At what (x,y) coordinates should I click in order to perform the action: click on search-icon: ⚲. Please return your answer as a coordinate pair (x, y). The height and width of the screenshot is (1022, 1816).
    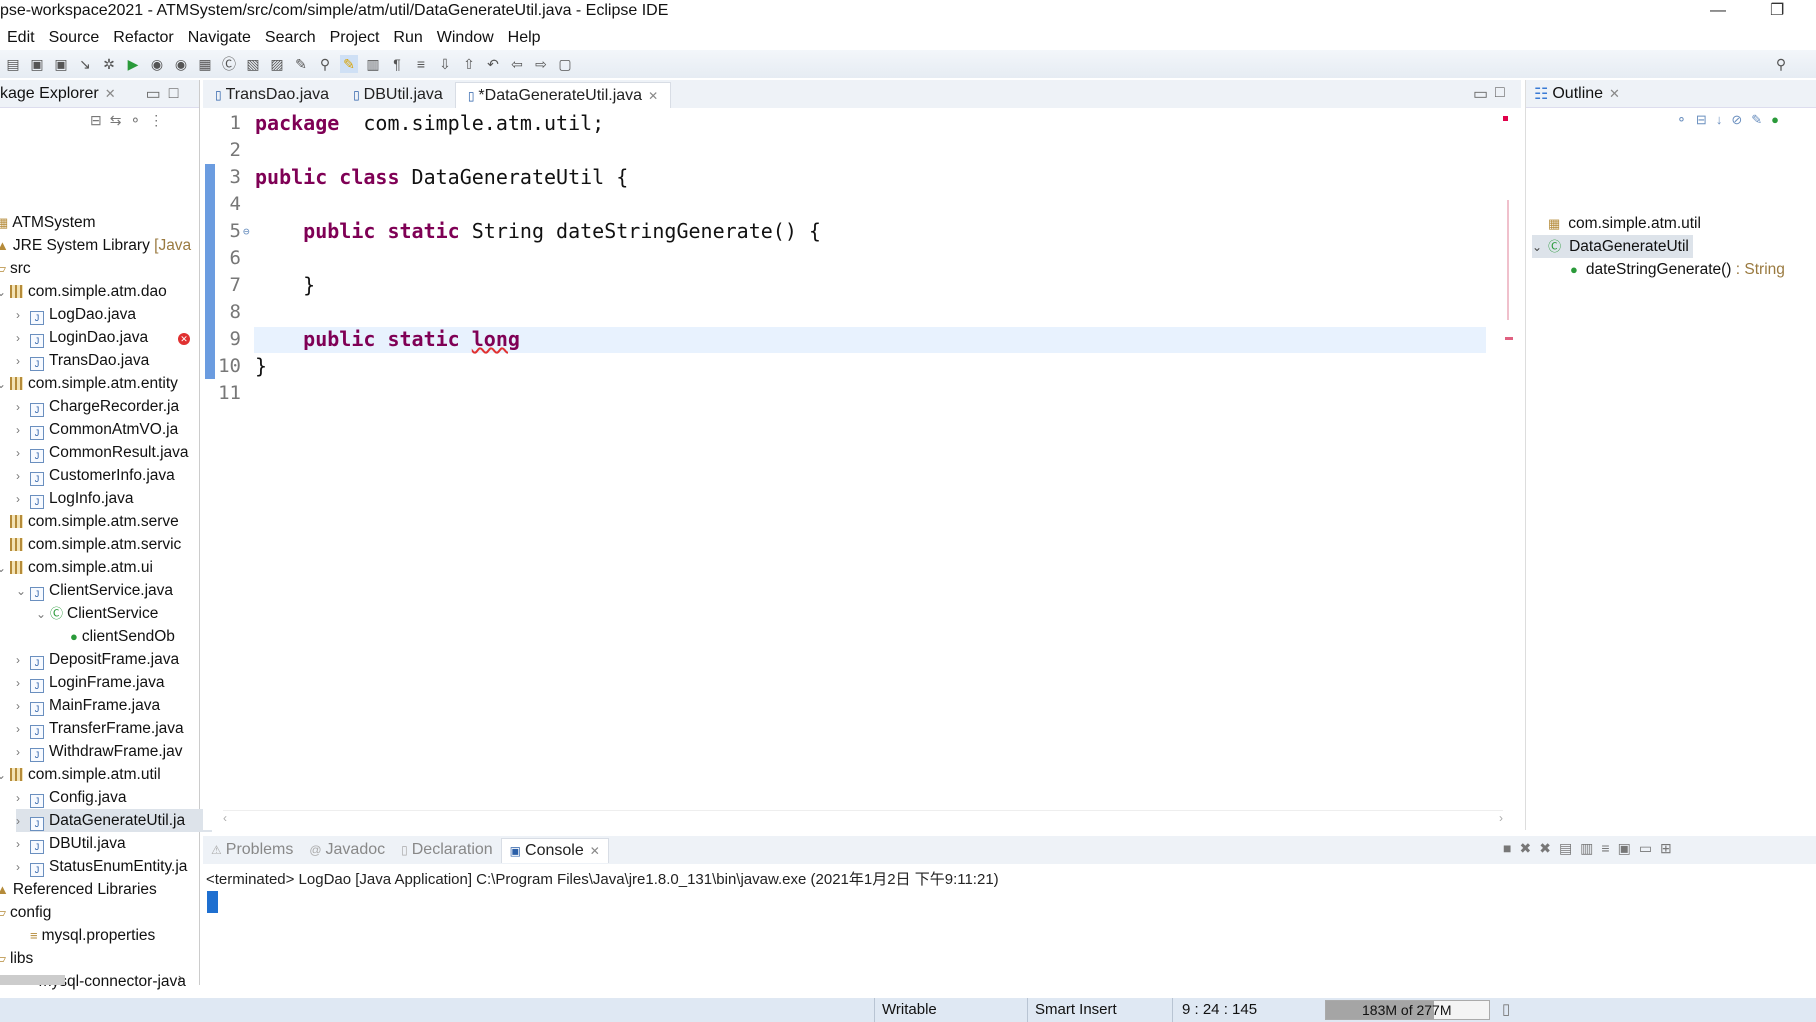
    Looking at the image, I should click on (1781, 64).